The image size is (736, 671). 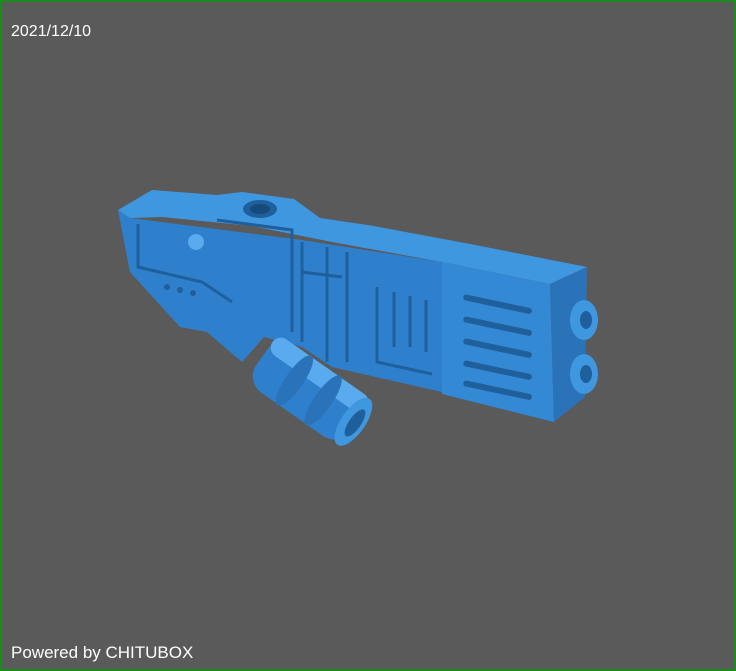 I want to click on model-right-side, so click(x=568, y=344).